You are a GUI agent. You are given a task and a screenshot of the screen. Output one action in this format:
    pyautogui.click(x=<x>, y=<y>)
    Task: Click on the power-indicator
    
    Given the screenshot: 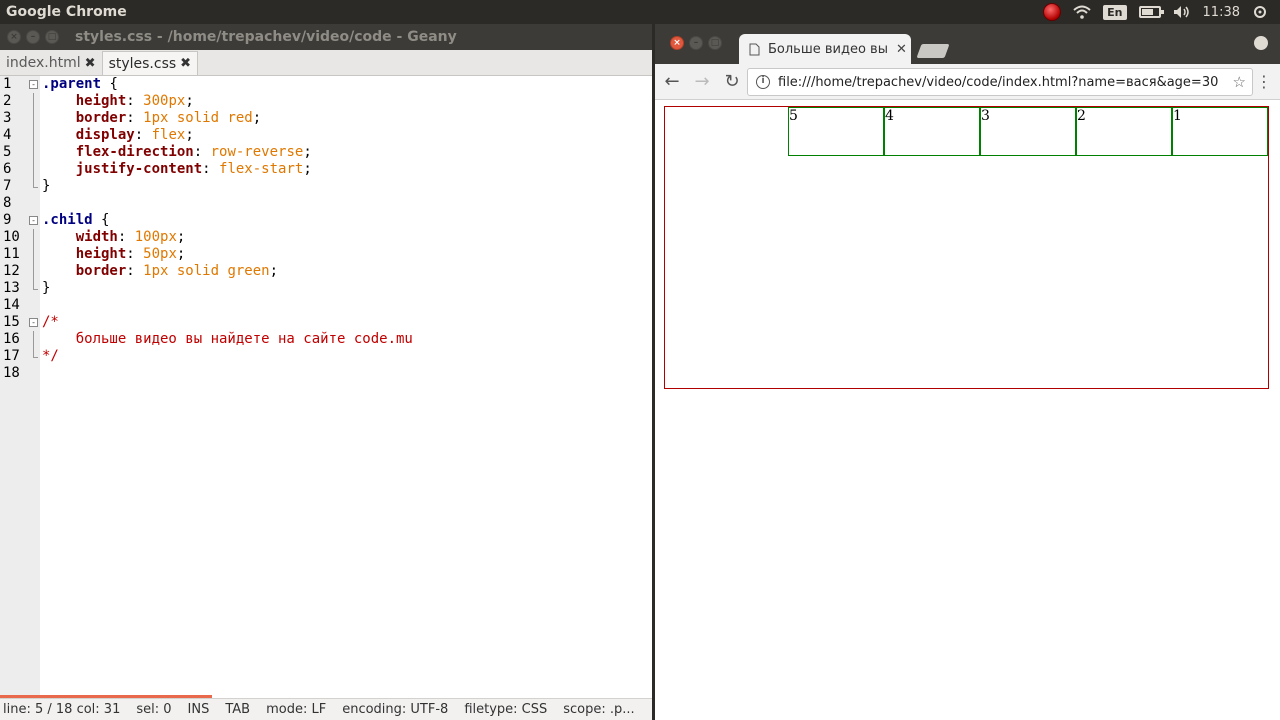 What is the action you would take?
    pyautogui.click(x=1260, y=12)
    